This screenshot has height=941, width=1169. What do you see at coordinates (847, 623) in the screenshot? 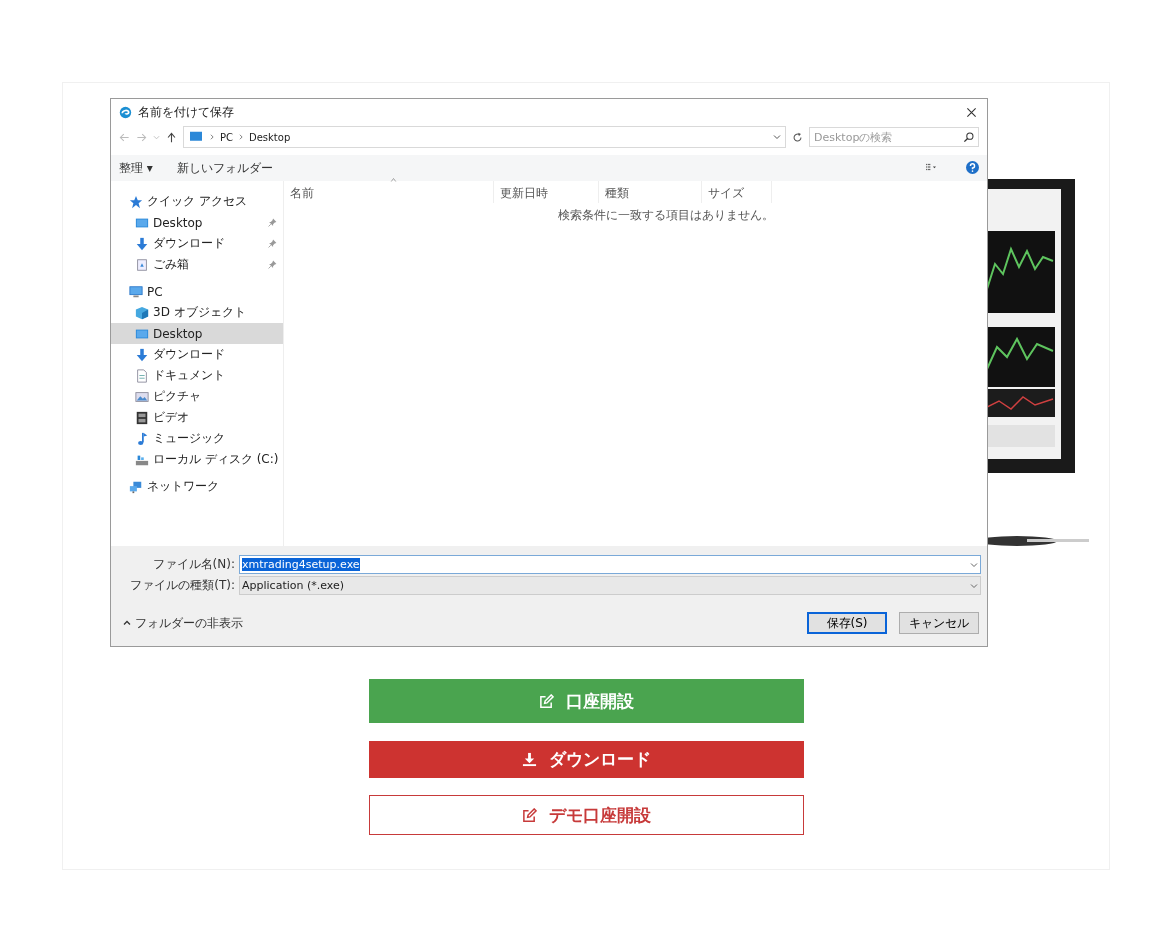
I see `save-button: 保存(S)` at bounding box center [847, 623].